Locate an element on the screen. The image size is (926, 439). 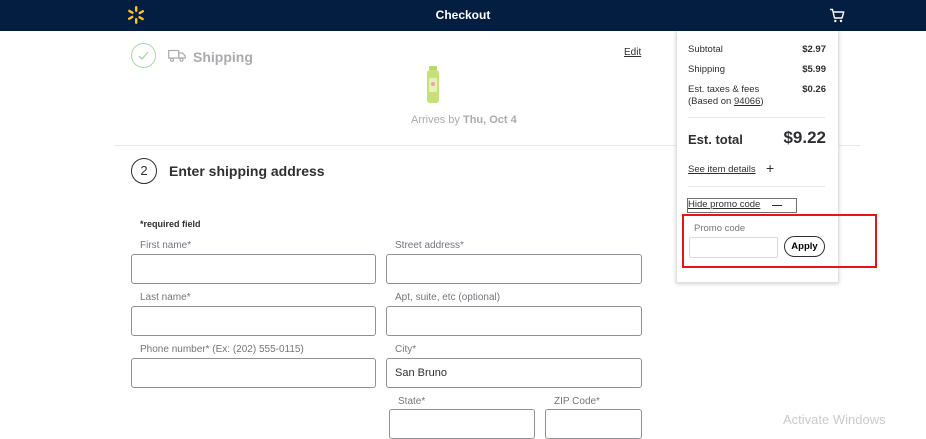
street-address-label: Street address* is located at coordinates (429, 245).